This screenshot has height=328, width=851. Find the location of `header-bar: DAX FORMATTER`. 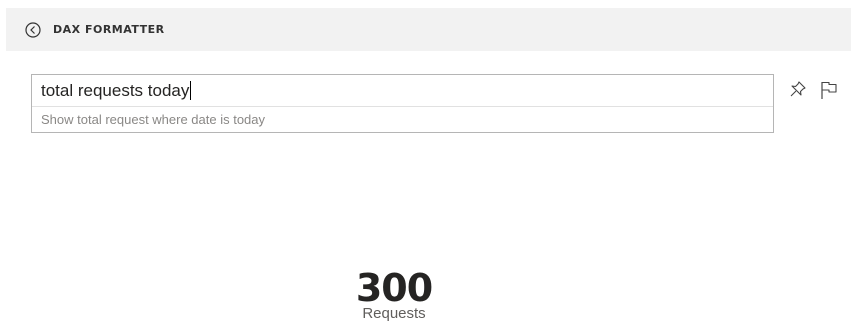

header-bar: DAX FORMATTER is located at coordinates (428, 29).